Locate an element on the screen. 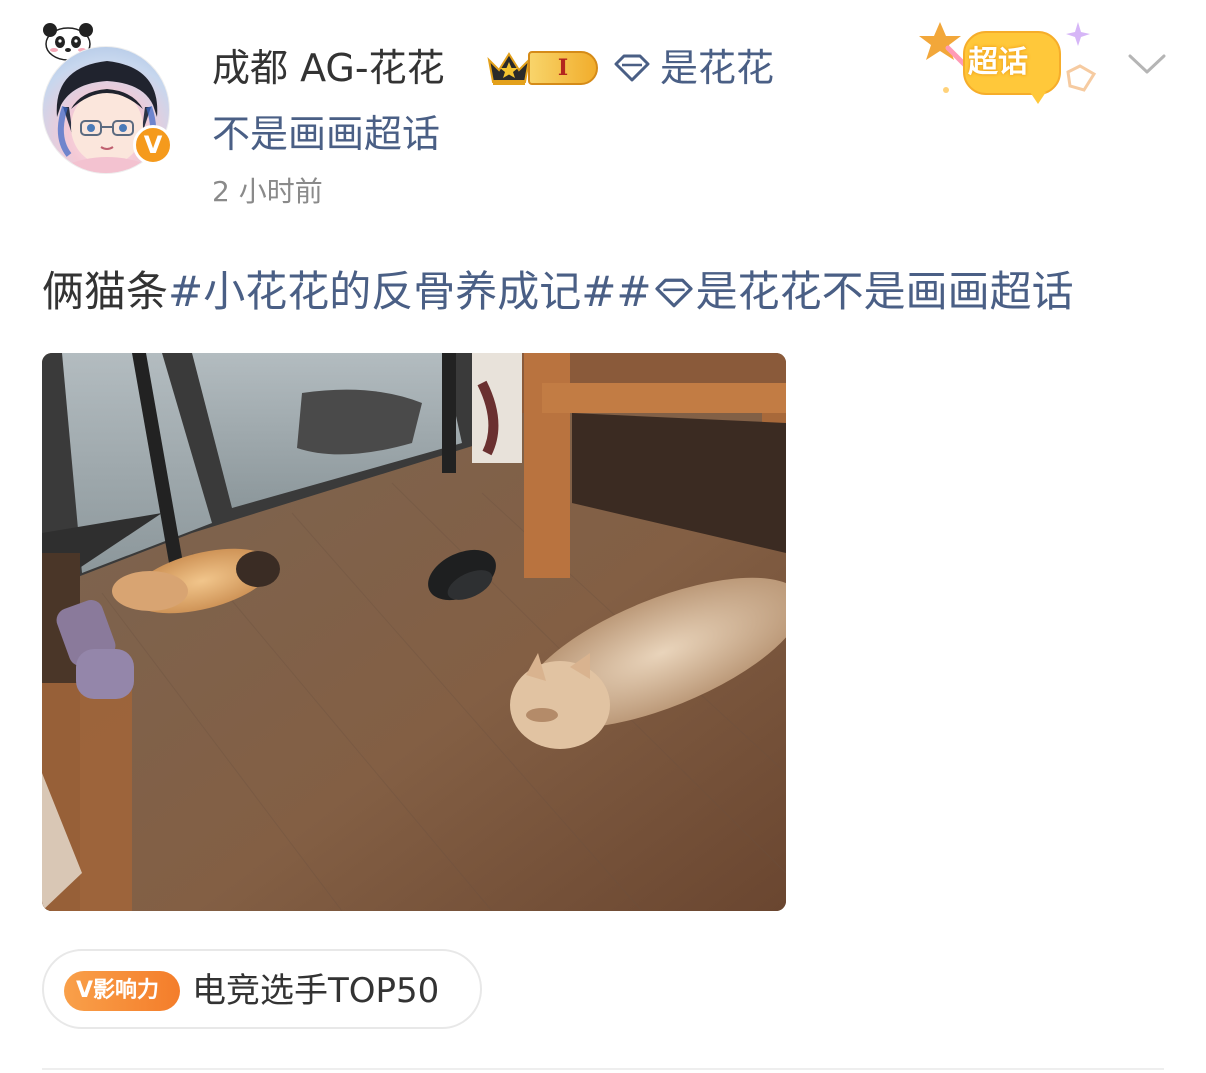  author-avatar: V is located at coordinates (108, 93).